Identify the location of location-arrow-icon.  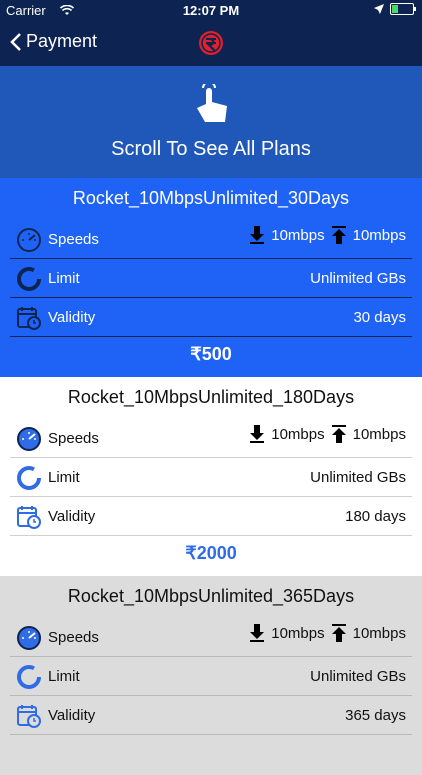
(379, 9).